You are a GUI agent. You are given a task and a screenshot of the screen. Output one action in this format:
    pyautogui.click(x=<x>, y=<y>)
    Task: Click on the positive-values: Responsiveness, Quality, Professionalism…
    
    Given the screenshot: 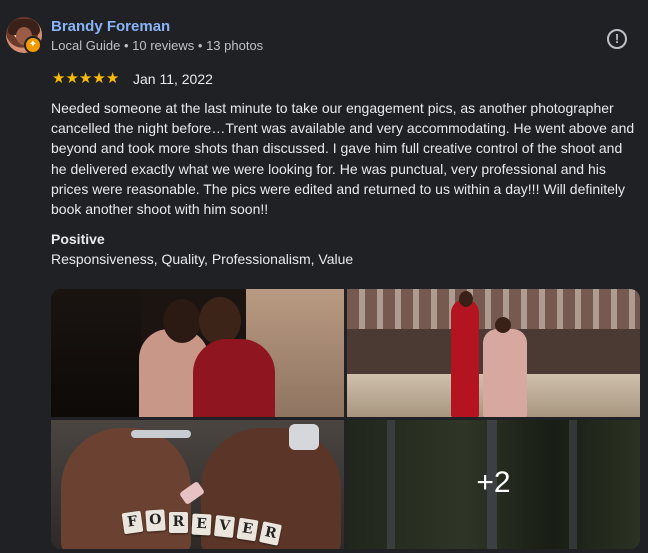 What is the action you would take?
    pyautogui.click(x=202, y=259)
    